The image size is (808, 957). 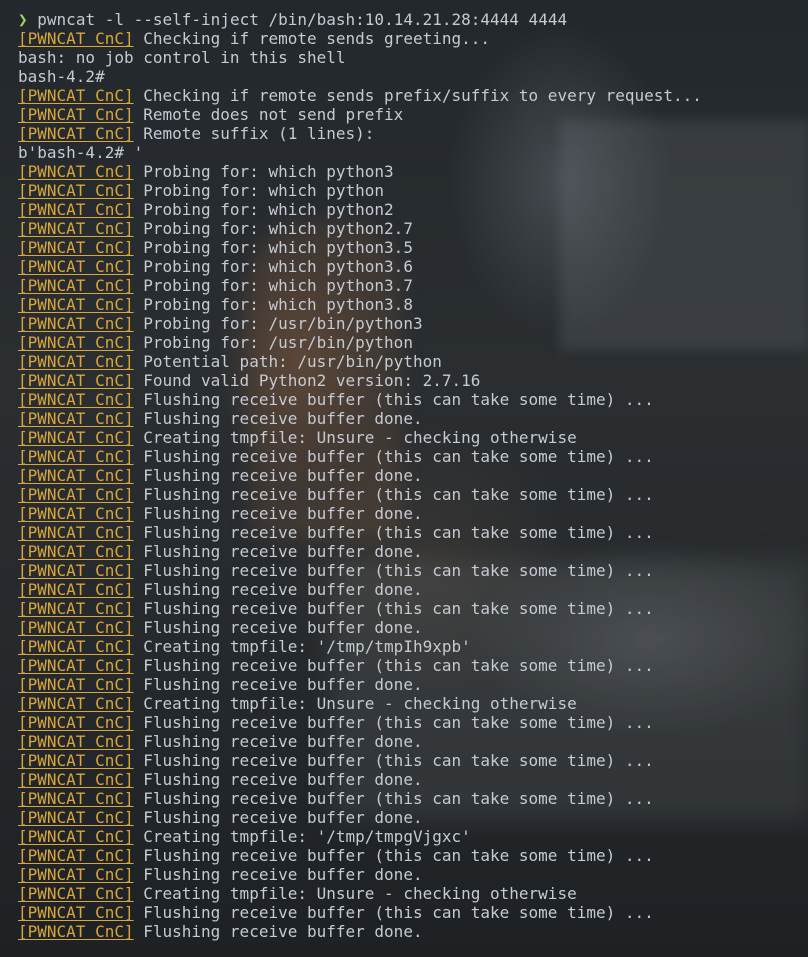 What do you see at coordinates (273, 266) in the screenshot?
I see `output-text: Probing for: which python3.6` at bounding box center [273, 266].